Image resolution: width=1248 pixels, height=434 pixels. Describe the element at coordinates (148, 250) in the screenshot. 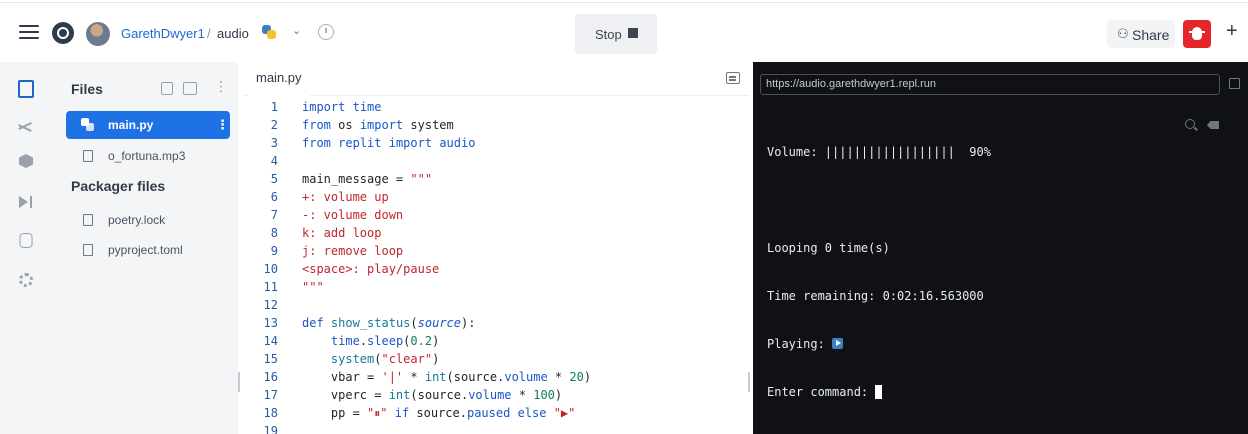

I see `file-item-pyproject-toml: pyproject.toml` at that location.